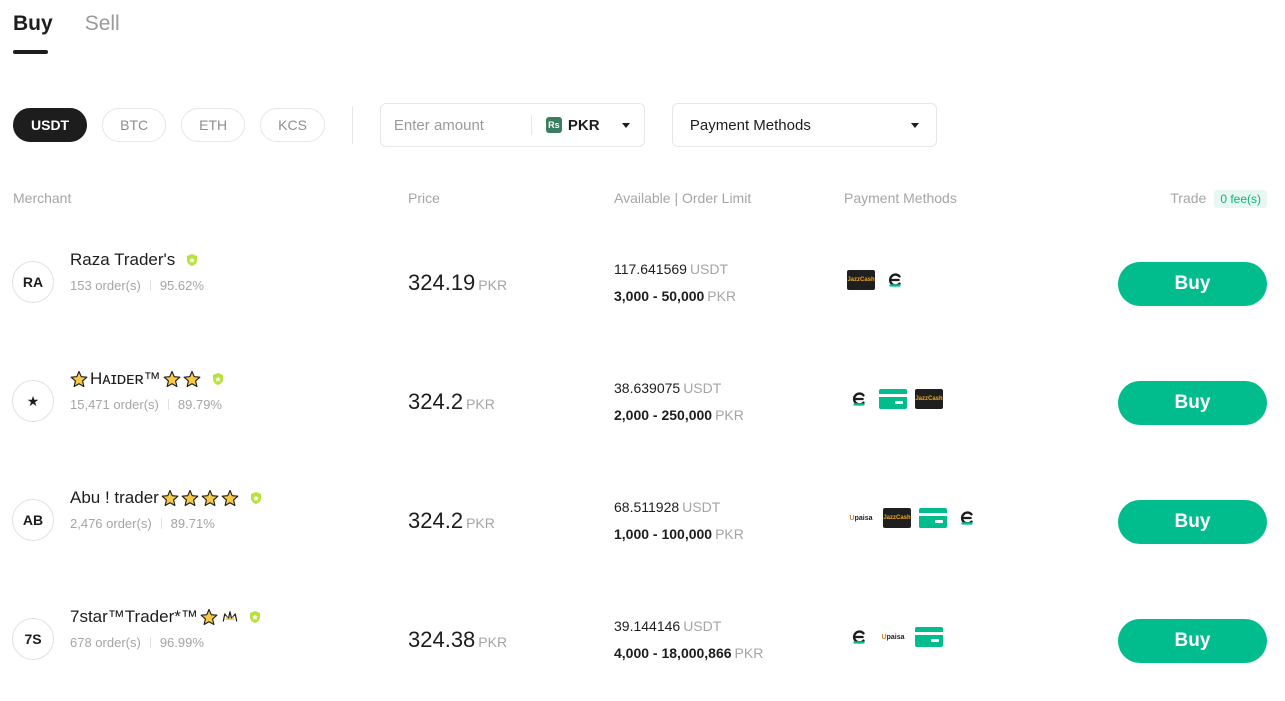 Image resolution: width=1285 pixels, height=701 pixels. What do you see at coordinates (213, 125) in the screenshot?
I see `coin-eth: ETH` at bounding box center [213, 125].